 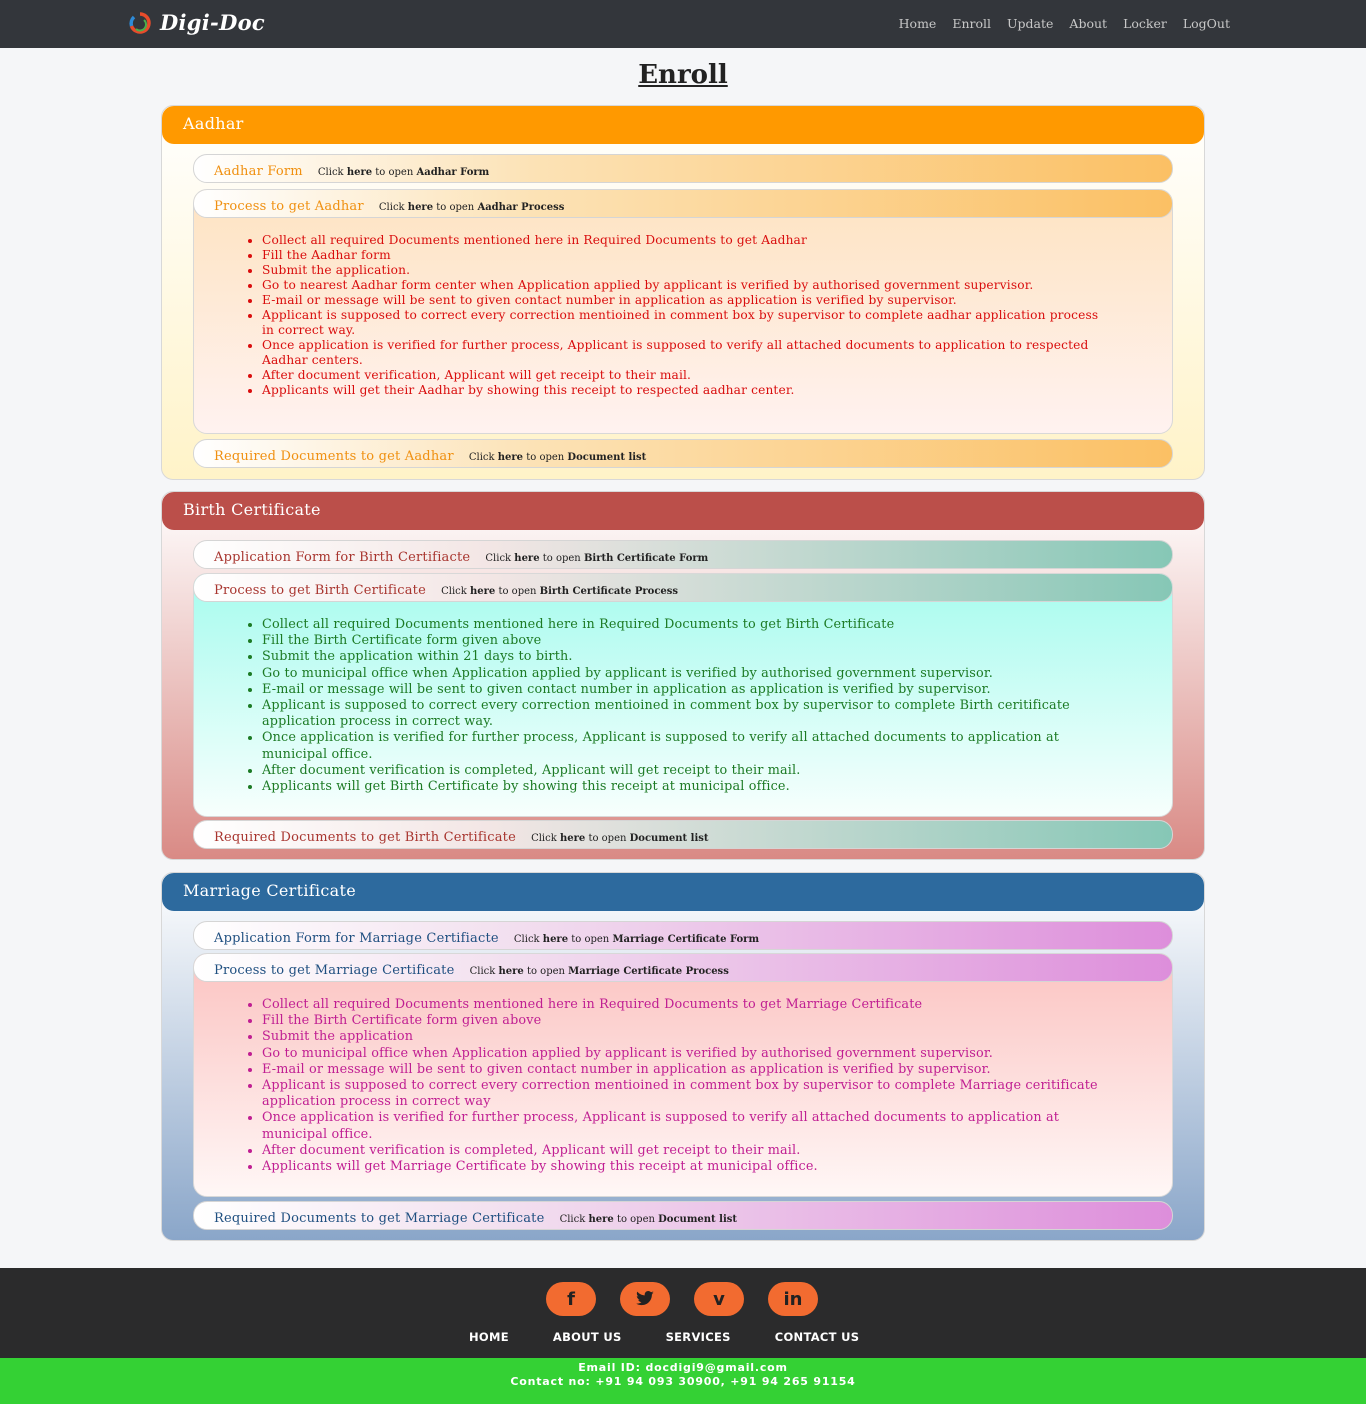 What do you see at coordinates (683, 1367) in the screenshot?
I see `contact-email: Email ID: docdigi9@gmail.com` at bounding box center [683, 1367].